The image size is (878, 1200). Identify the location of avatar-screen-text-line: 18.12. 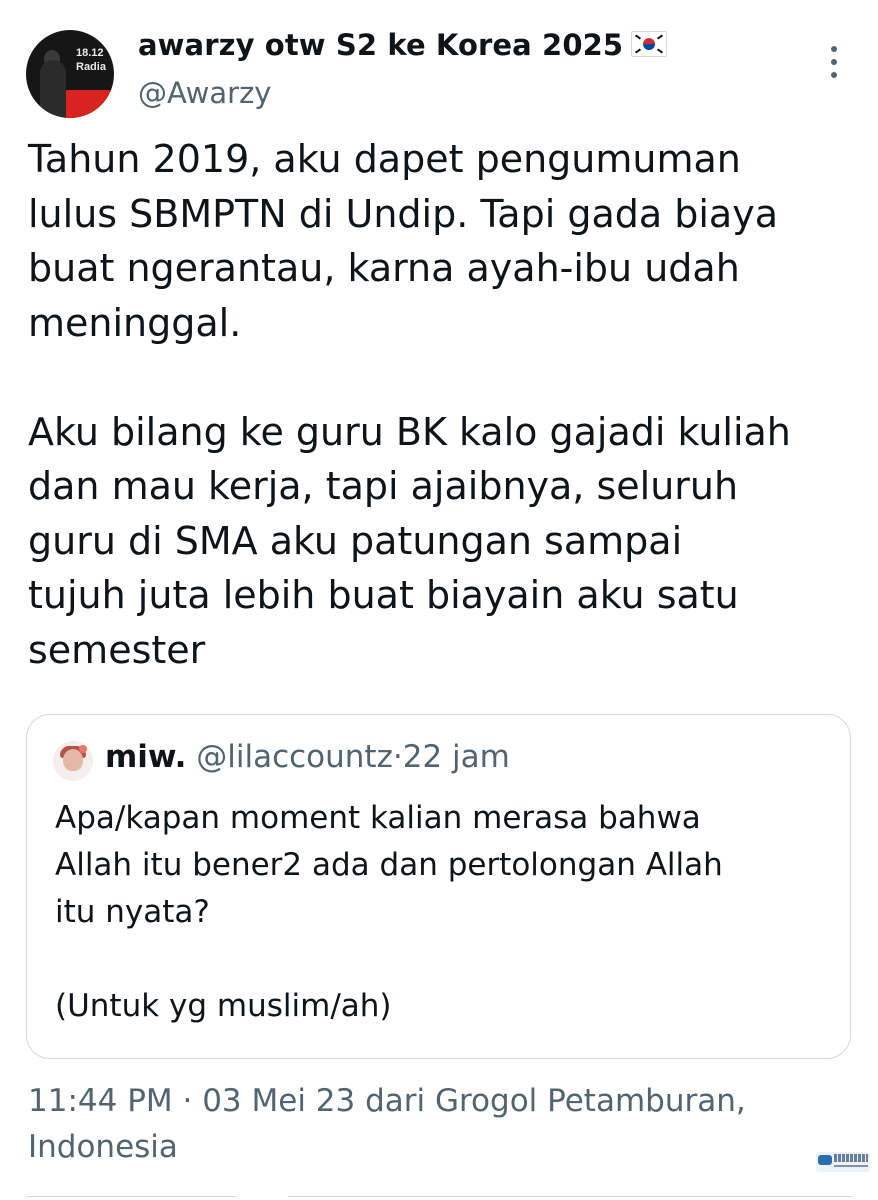
(90, 53).